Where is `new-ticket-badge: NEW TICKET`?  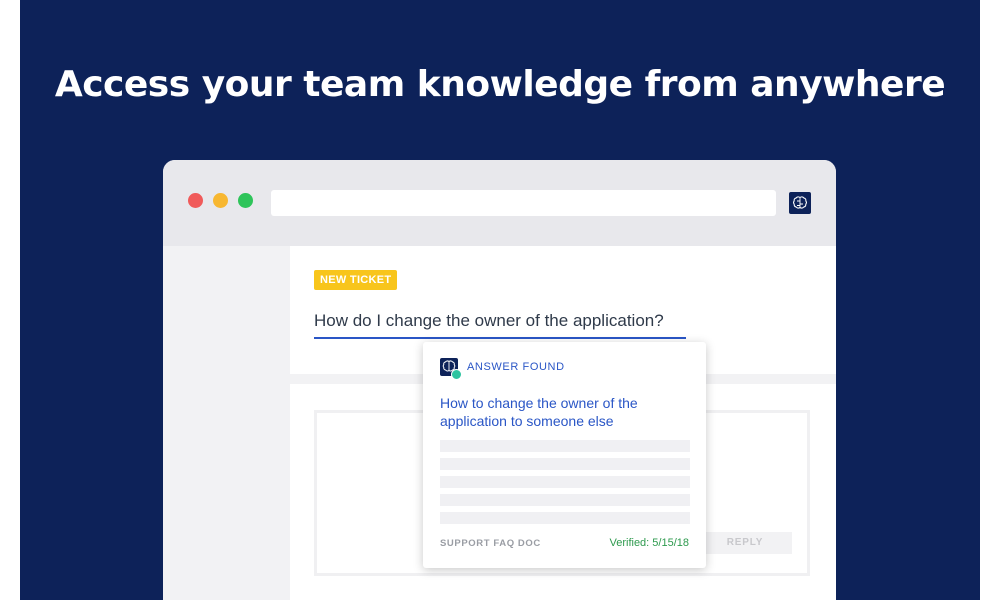
new-ticket-badge: NEW TICKET is located at coordinates (356, 280).